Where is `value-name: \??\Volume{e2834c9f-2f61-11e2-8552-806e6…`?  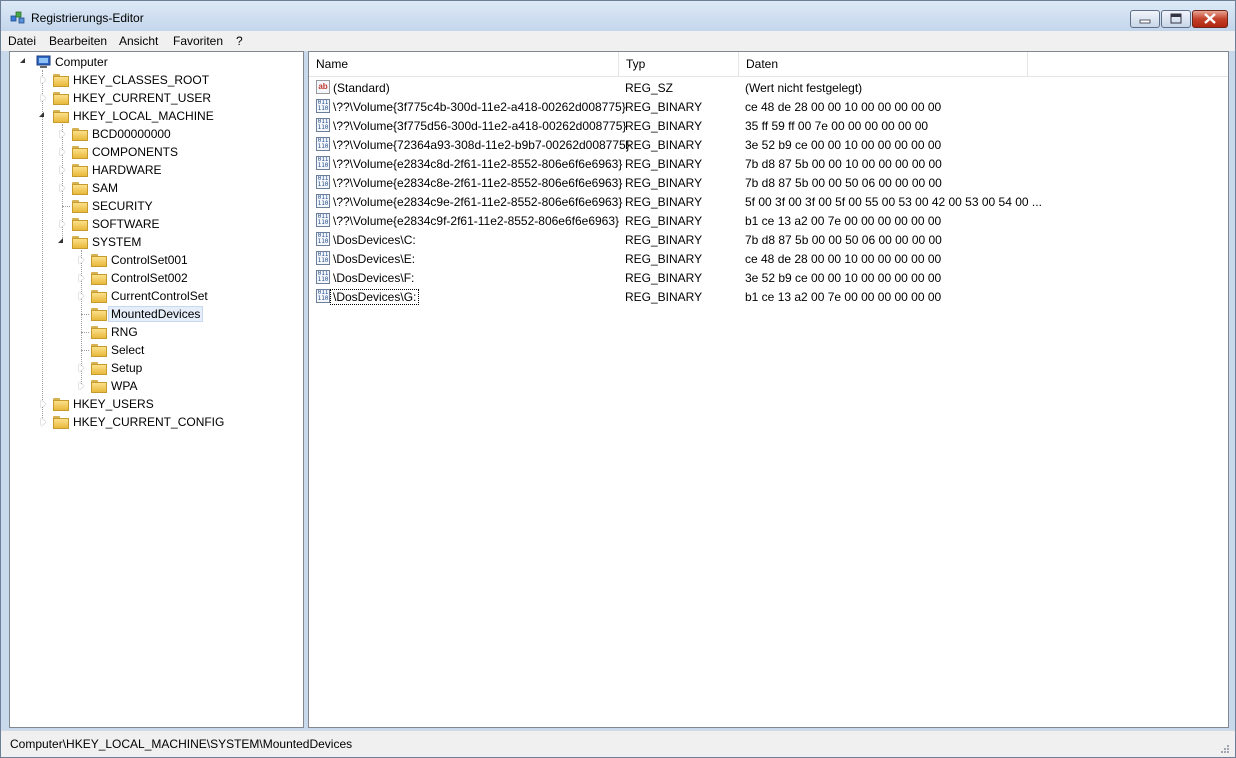
value-name: \??\Volume{e2834c9f-2f61-11e2-8552-806e6… is located at coordinates (476, 221).